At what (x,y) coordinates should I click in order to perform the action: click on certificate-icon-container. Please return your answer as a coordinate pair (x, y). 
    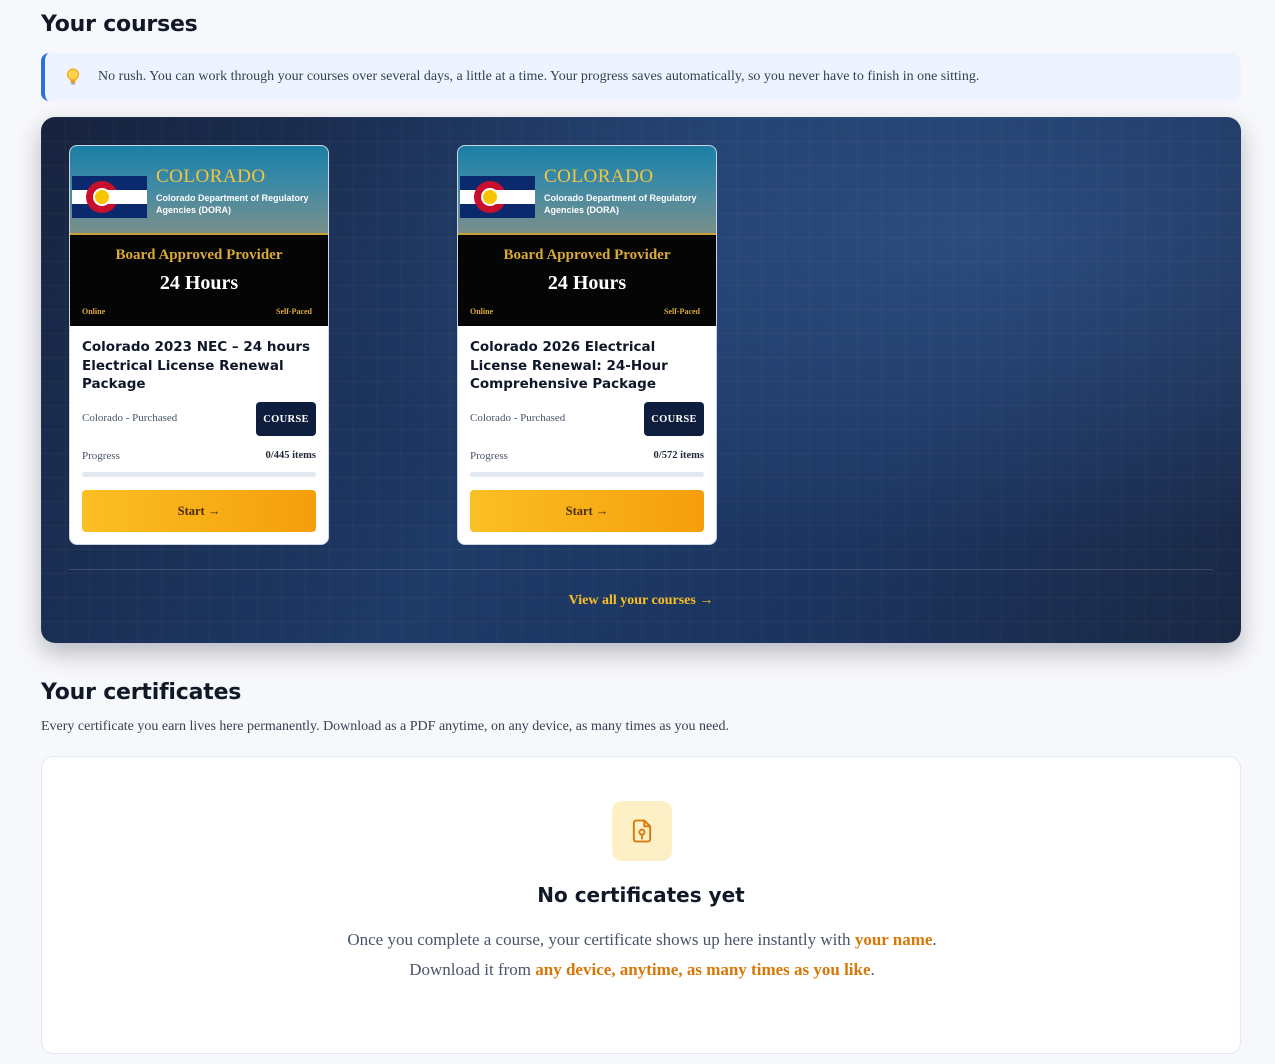
    Looking at the image, I should click on (642, 831).